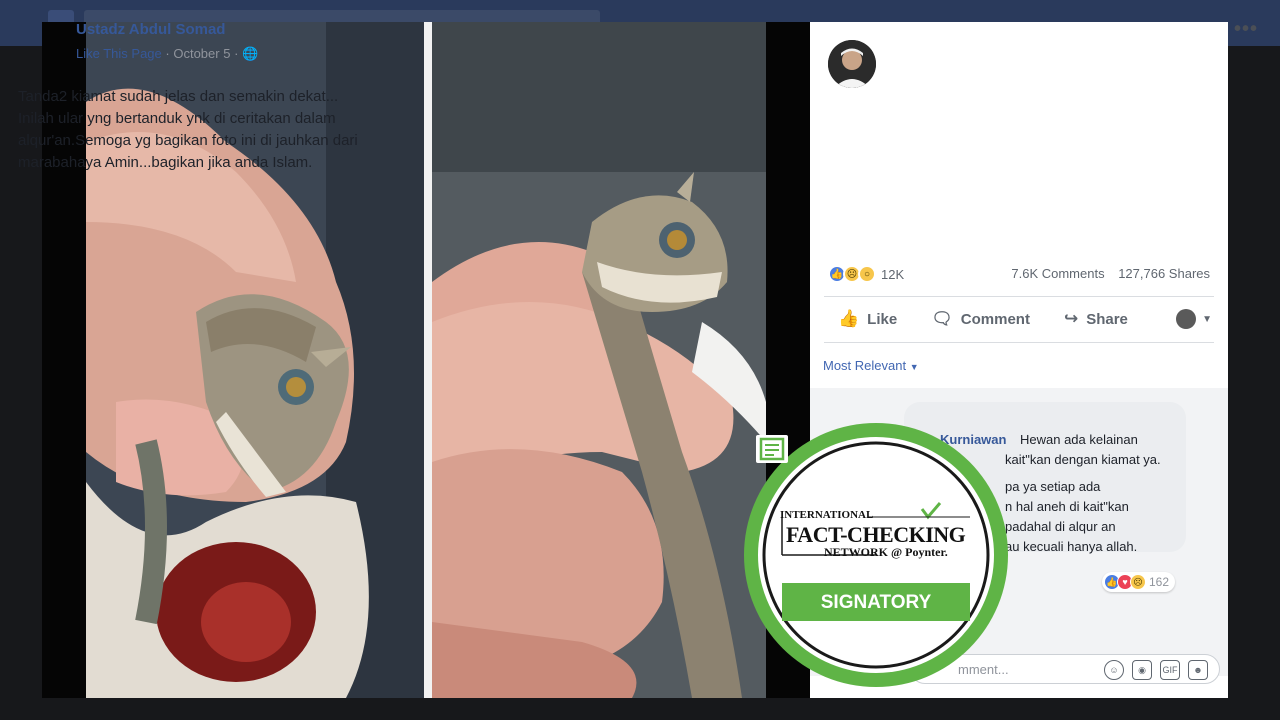 The image size is (1280, 720). I want to click on sad-reaction-icon: ☹, so click(1138, 582).